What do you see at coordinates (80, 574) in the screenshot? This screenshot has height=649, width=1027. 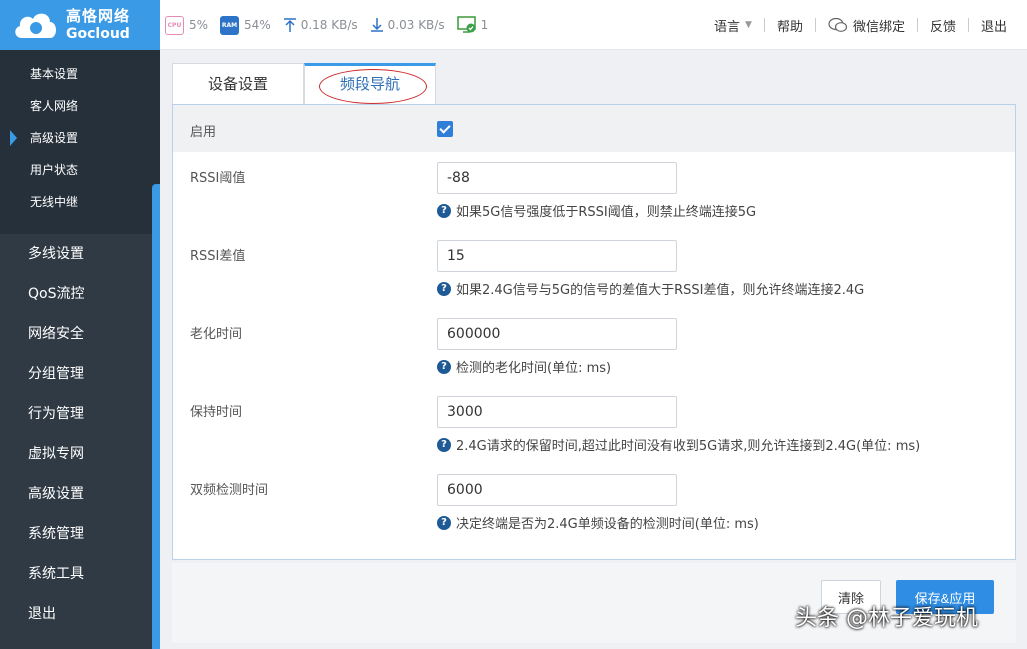 I see `sidebar-item-system-tools: 系统工具` at bounding box center [80, 574].